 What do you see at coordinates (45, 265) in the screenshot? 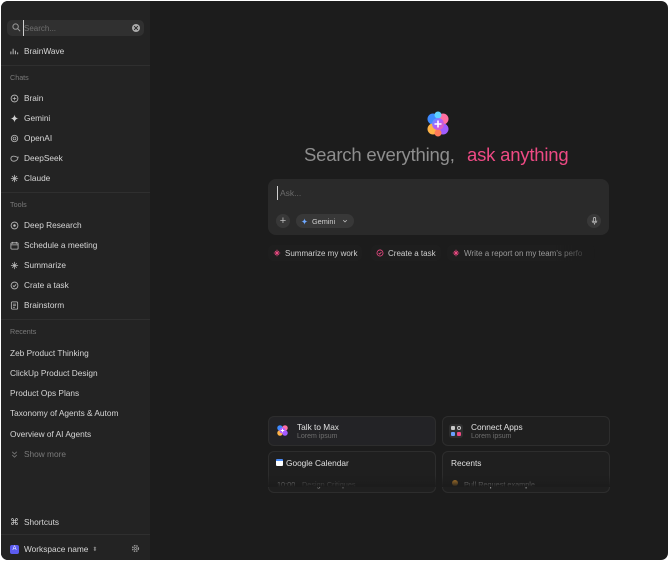
I see `sidebar-item-label: Summarize` at bounding box center [45, 265].